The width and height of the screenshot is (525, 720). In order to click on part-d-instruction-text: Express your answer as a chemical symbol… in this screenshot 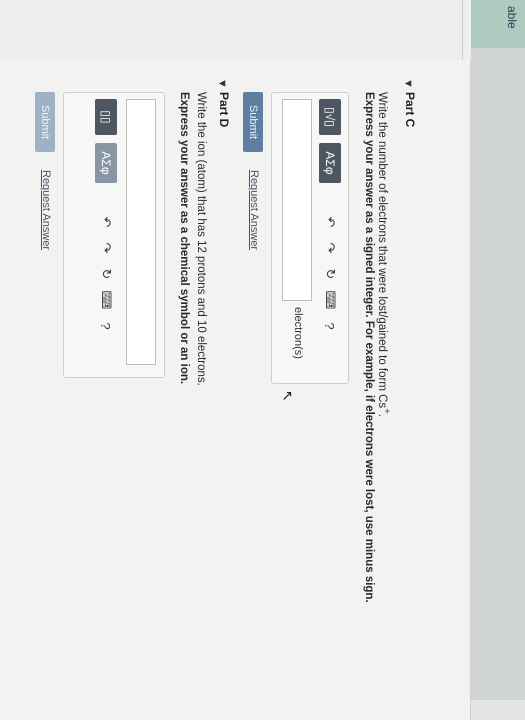, I will do `click(184, 238)`.